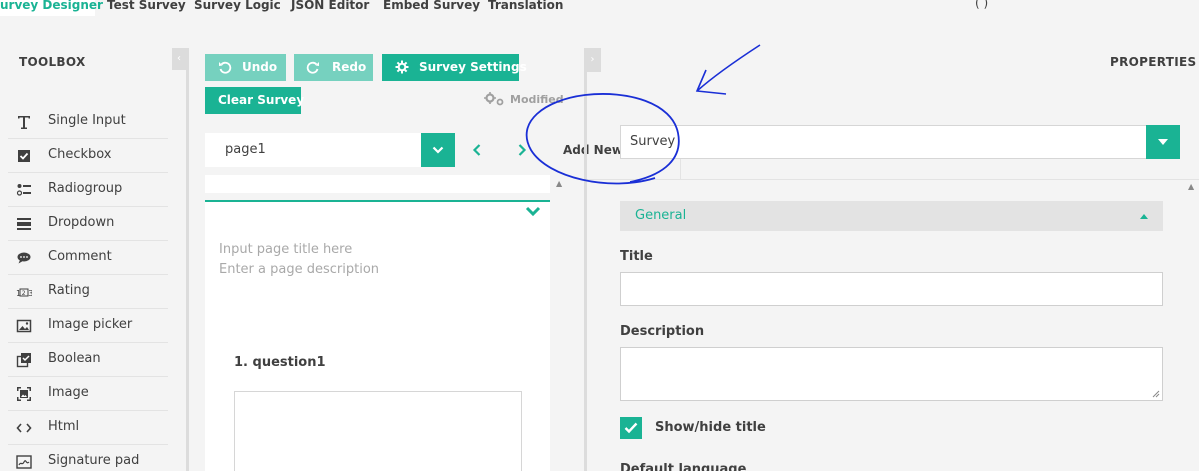 This screenshot has width=1199, height=471. I want to click on toolbox-item-label: Radiogroup, so click(85, 188).